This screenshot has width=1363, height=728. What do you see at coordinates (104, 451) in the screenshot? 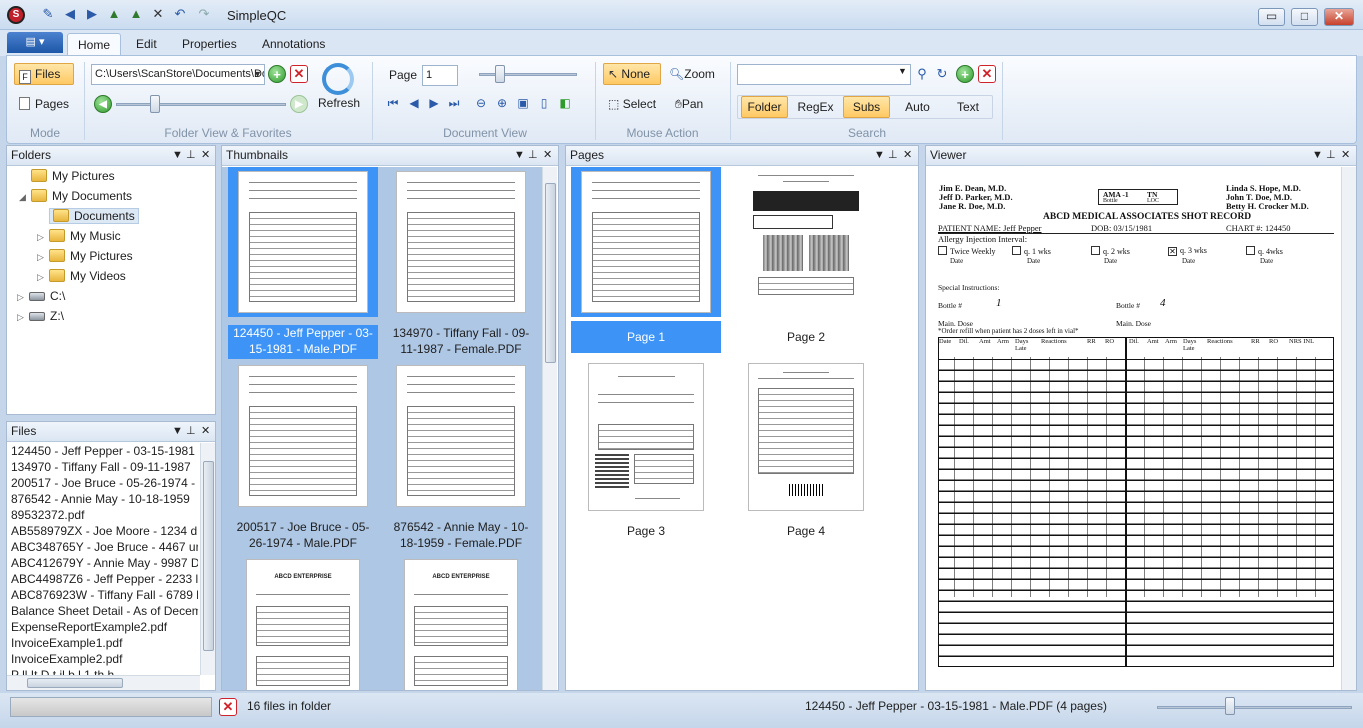
I see `file-item: 124450 - Jeff Pepper - 03-15-1981` at bounding box center [104, 451].